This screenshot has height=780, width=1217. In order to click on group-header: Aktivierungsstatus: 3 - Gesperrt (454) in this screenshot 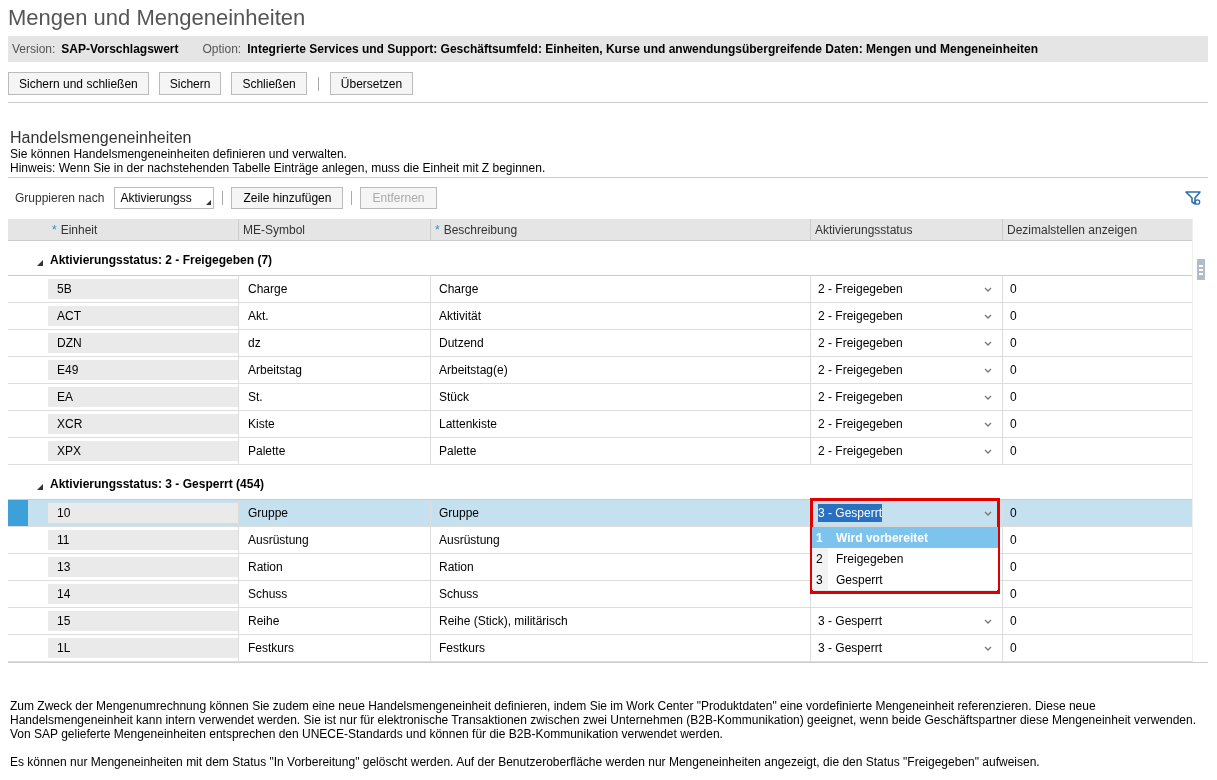, I will do `click(157, 484)`.